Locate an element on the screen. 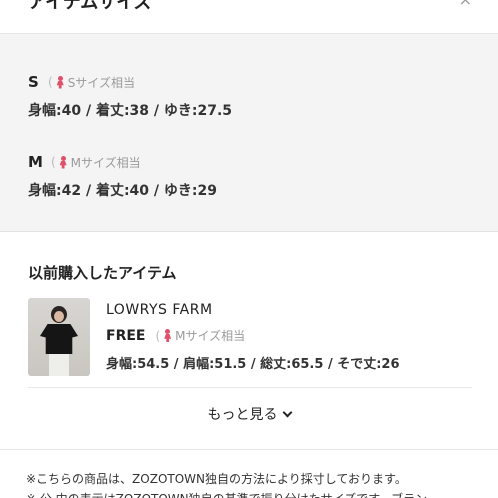 The height and width of the screenshot is (498, 498). item-brand: LOWRYS FARM is located at coordinates (159, 310).